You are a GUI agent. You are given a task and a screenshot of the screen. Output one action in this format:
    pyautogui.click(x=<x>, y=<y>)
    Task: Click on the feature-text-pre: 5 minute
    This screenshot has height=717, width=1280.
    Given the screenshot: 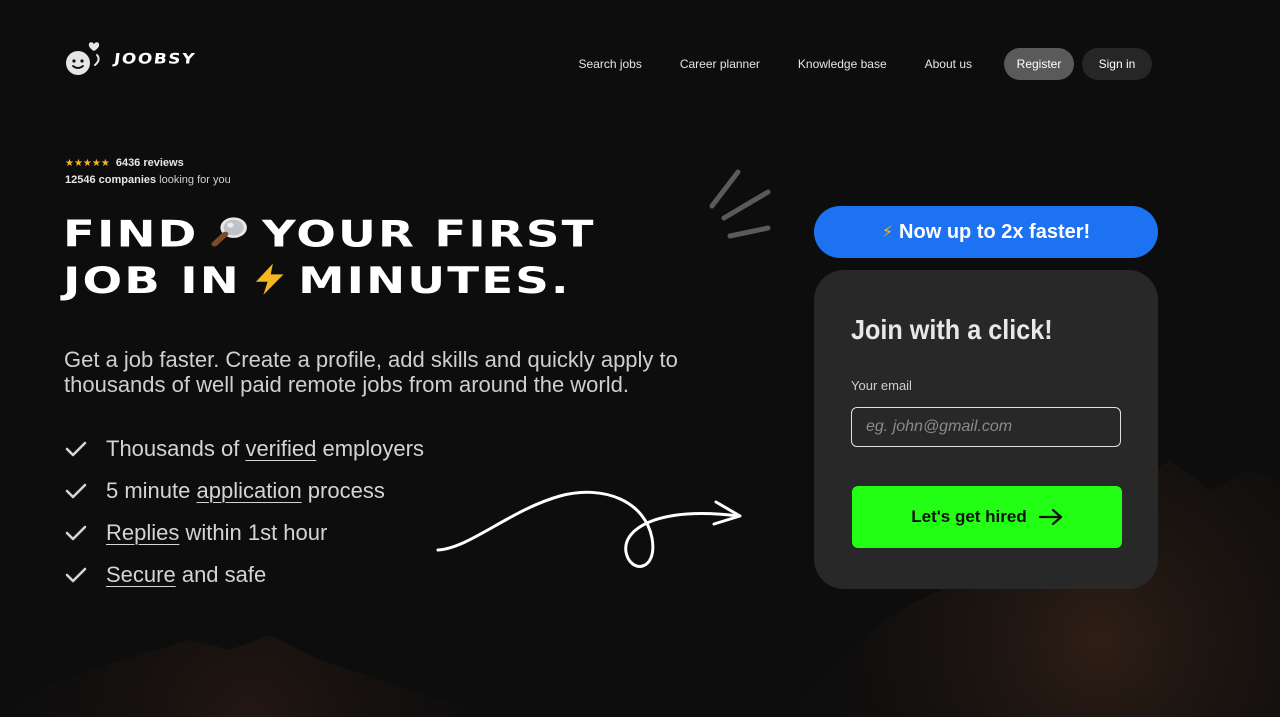 What is the action you would take?
    pyautogui.click(x=151, y=490)
    